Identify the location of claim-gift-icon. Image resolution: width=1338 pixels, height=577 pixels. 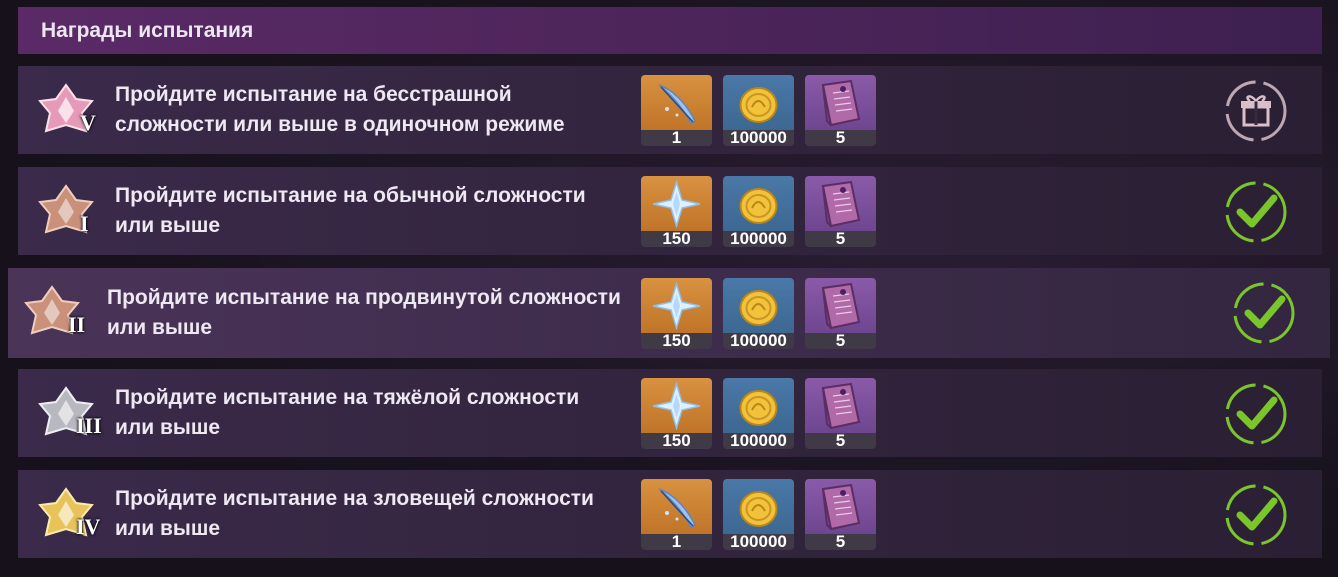
(1256, 111).